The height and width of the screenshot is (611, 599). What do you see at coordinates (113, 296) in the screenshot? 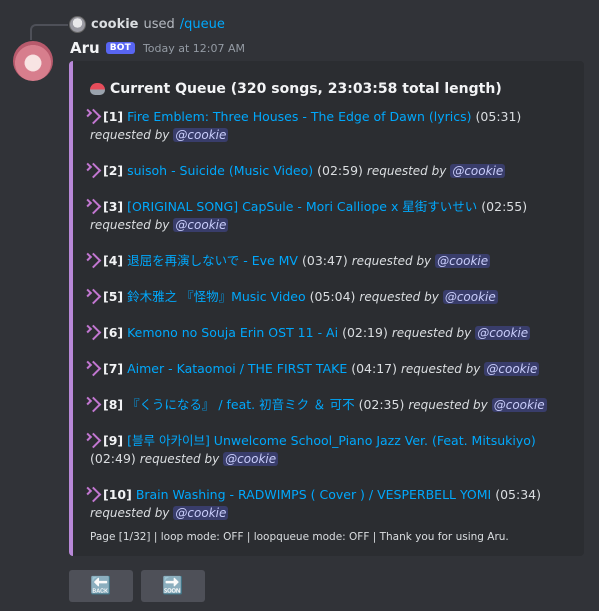
I see `entry-number: [5]` at bounding box center [113, 296].